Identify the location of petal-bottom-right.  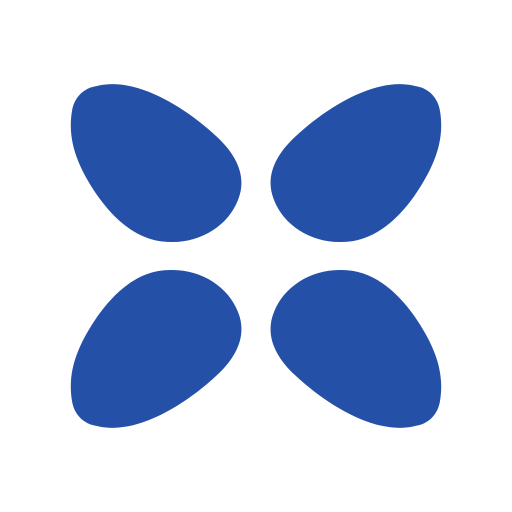
(356, 348).